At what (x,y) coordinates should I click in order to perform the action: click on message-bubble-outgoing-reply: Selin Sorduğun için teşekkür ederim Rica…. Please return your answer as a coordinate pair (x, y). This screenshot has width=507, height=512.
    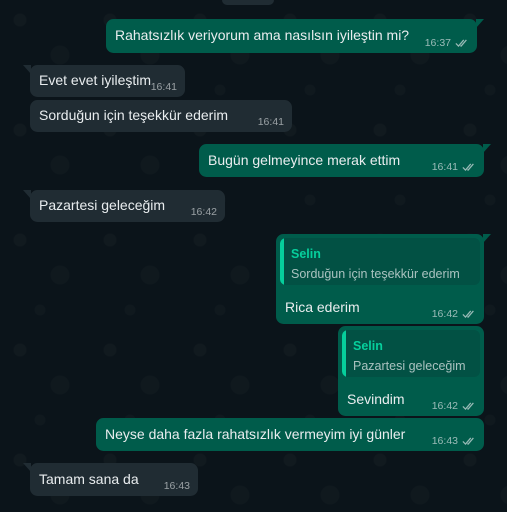
    Looking at the image, I should click on (383, 279).